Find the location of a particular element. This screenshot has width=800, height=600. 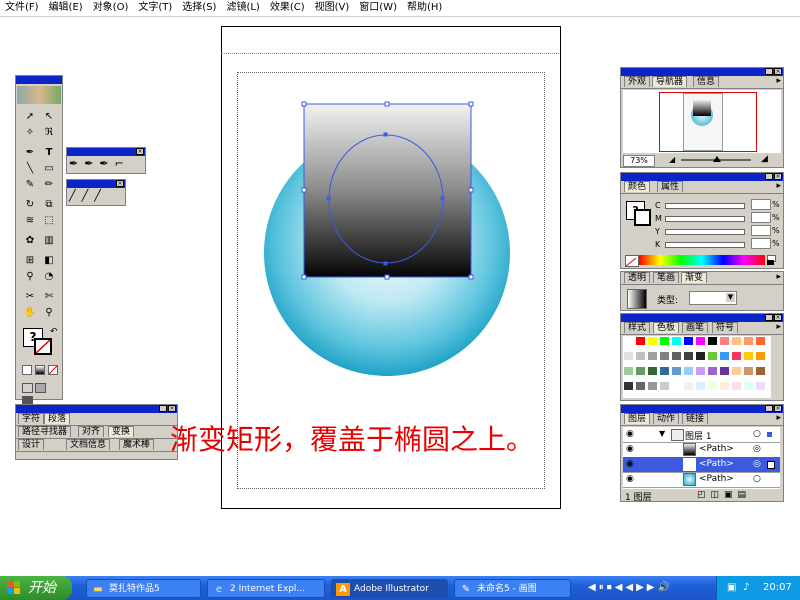

layer-row: ◉ <Path> ◎ is located at coordinates (701, 450).